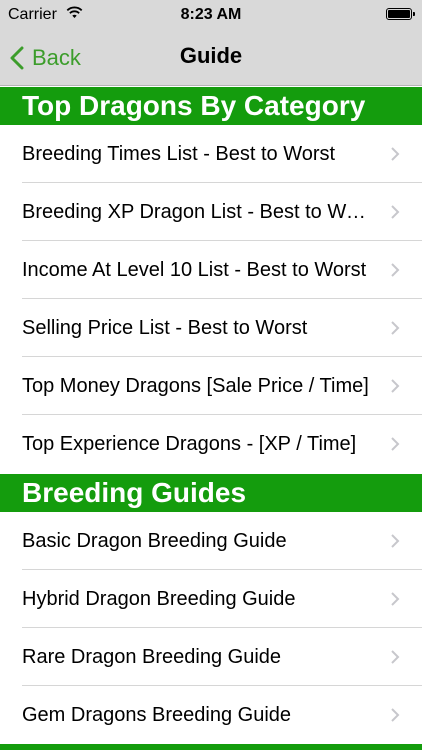 The width and height of the screenshot is (422, 750). Describe the element at coordinates (179, 154) in the screenshot. I see `list-item-label: Breeding Times List - Best to Worst` at that location.